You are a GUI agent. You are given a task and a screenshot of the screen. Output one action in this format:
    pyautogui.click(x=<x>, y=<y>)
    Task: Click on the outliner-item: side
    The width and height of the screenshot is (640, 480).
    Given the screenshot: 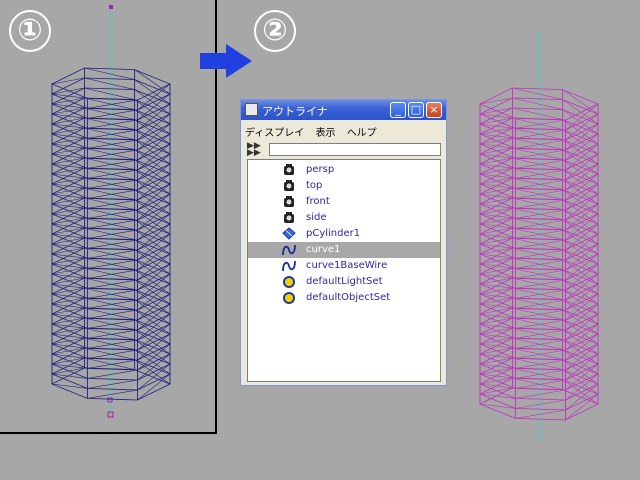 What is the action you would take?
    pyautogui.click(x=344, y=218)
    